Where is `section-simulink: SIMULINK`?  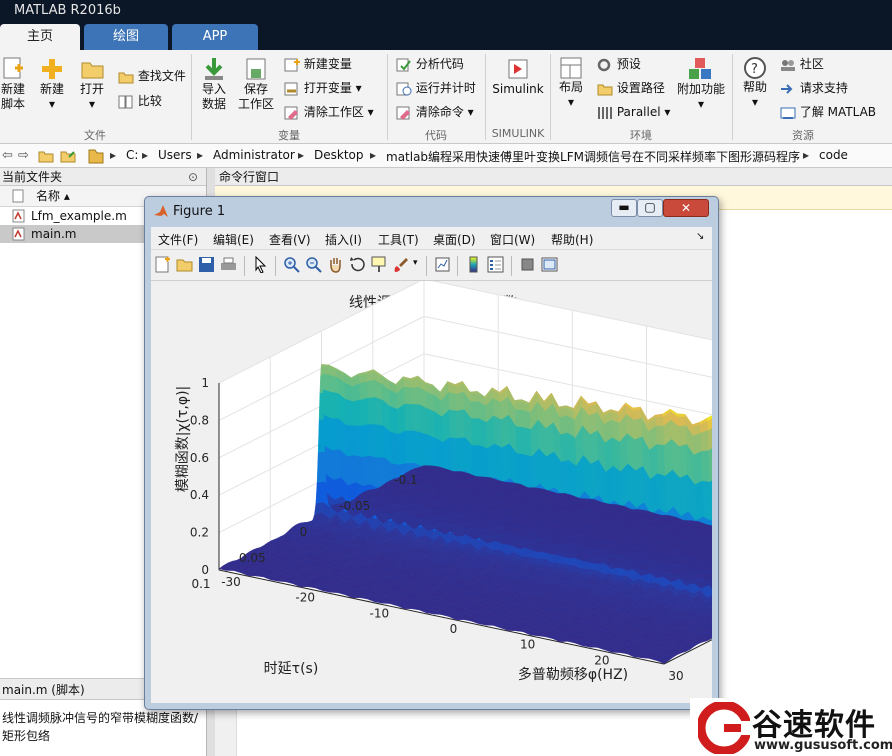
section-simulink: SIMULINK is located at coordinates (518, 133).